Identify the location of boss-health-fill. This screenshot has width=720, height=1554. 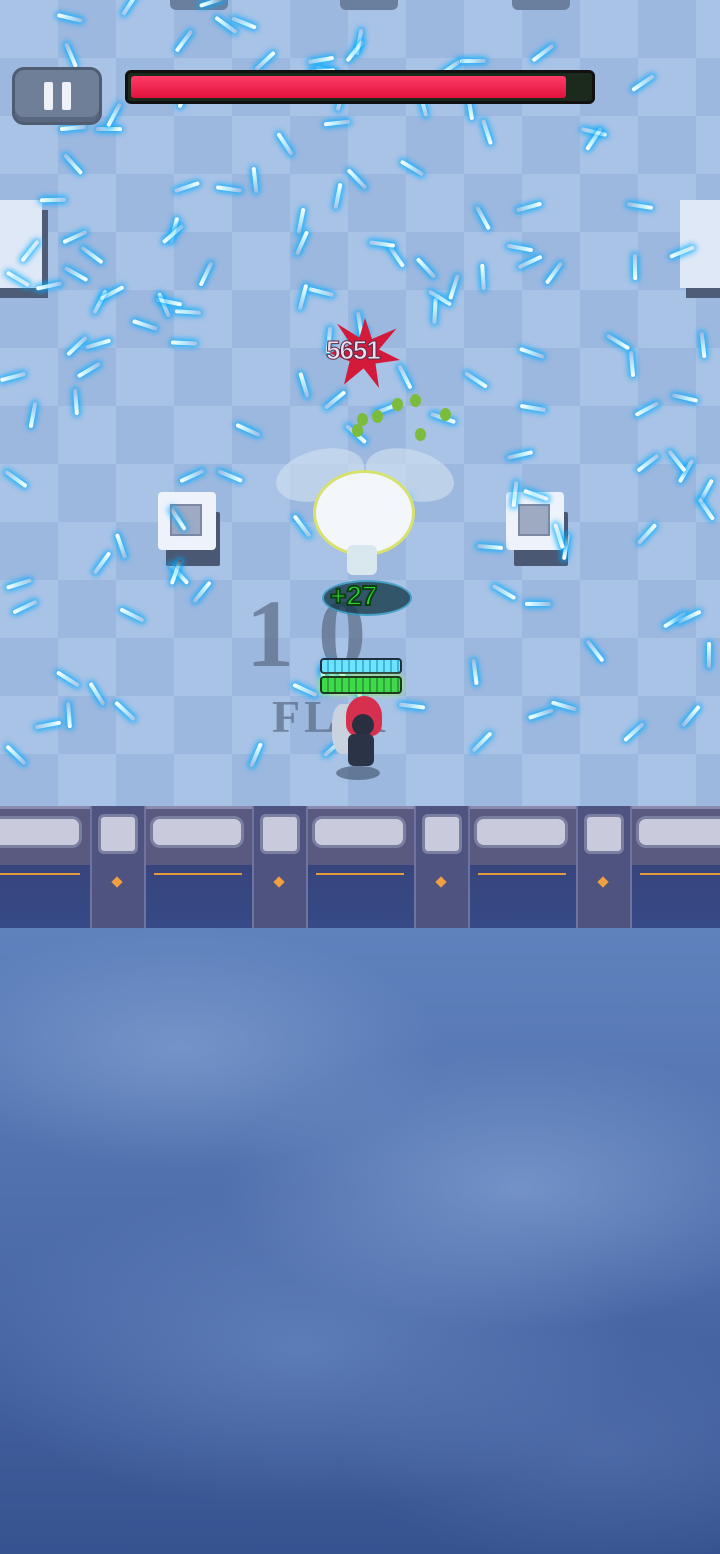
(349, 87).